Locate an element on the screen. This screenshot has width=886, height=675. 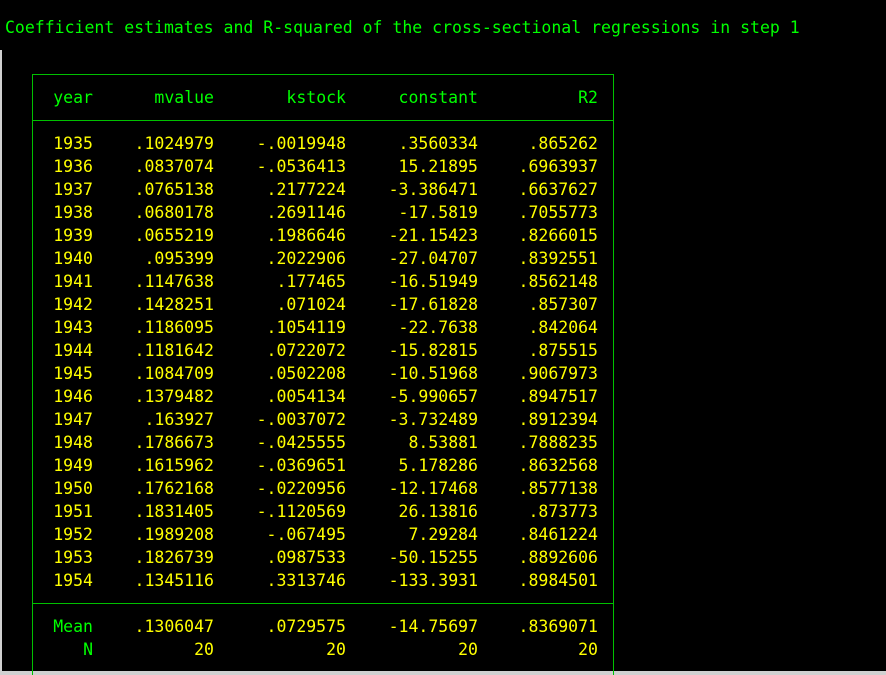
year-cell: 1946 is located at coordinates (73, 396).